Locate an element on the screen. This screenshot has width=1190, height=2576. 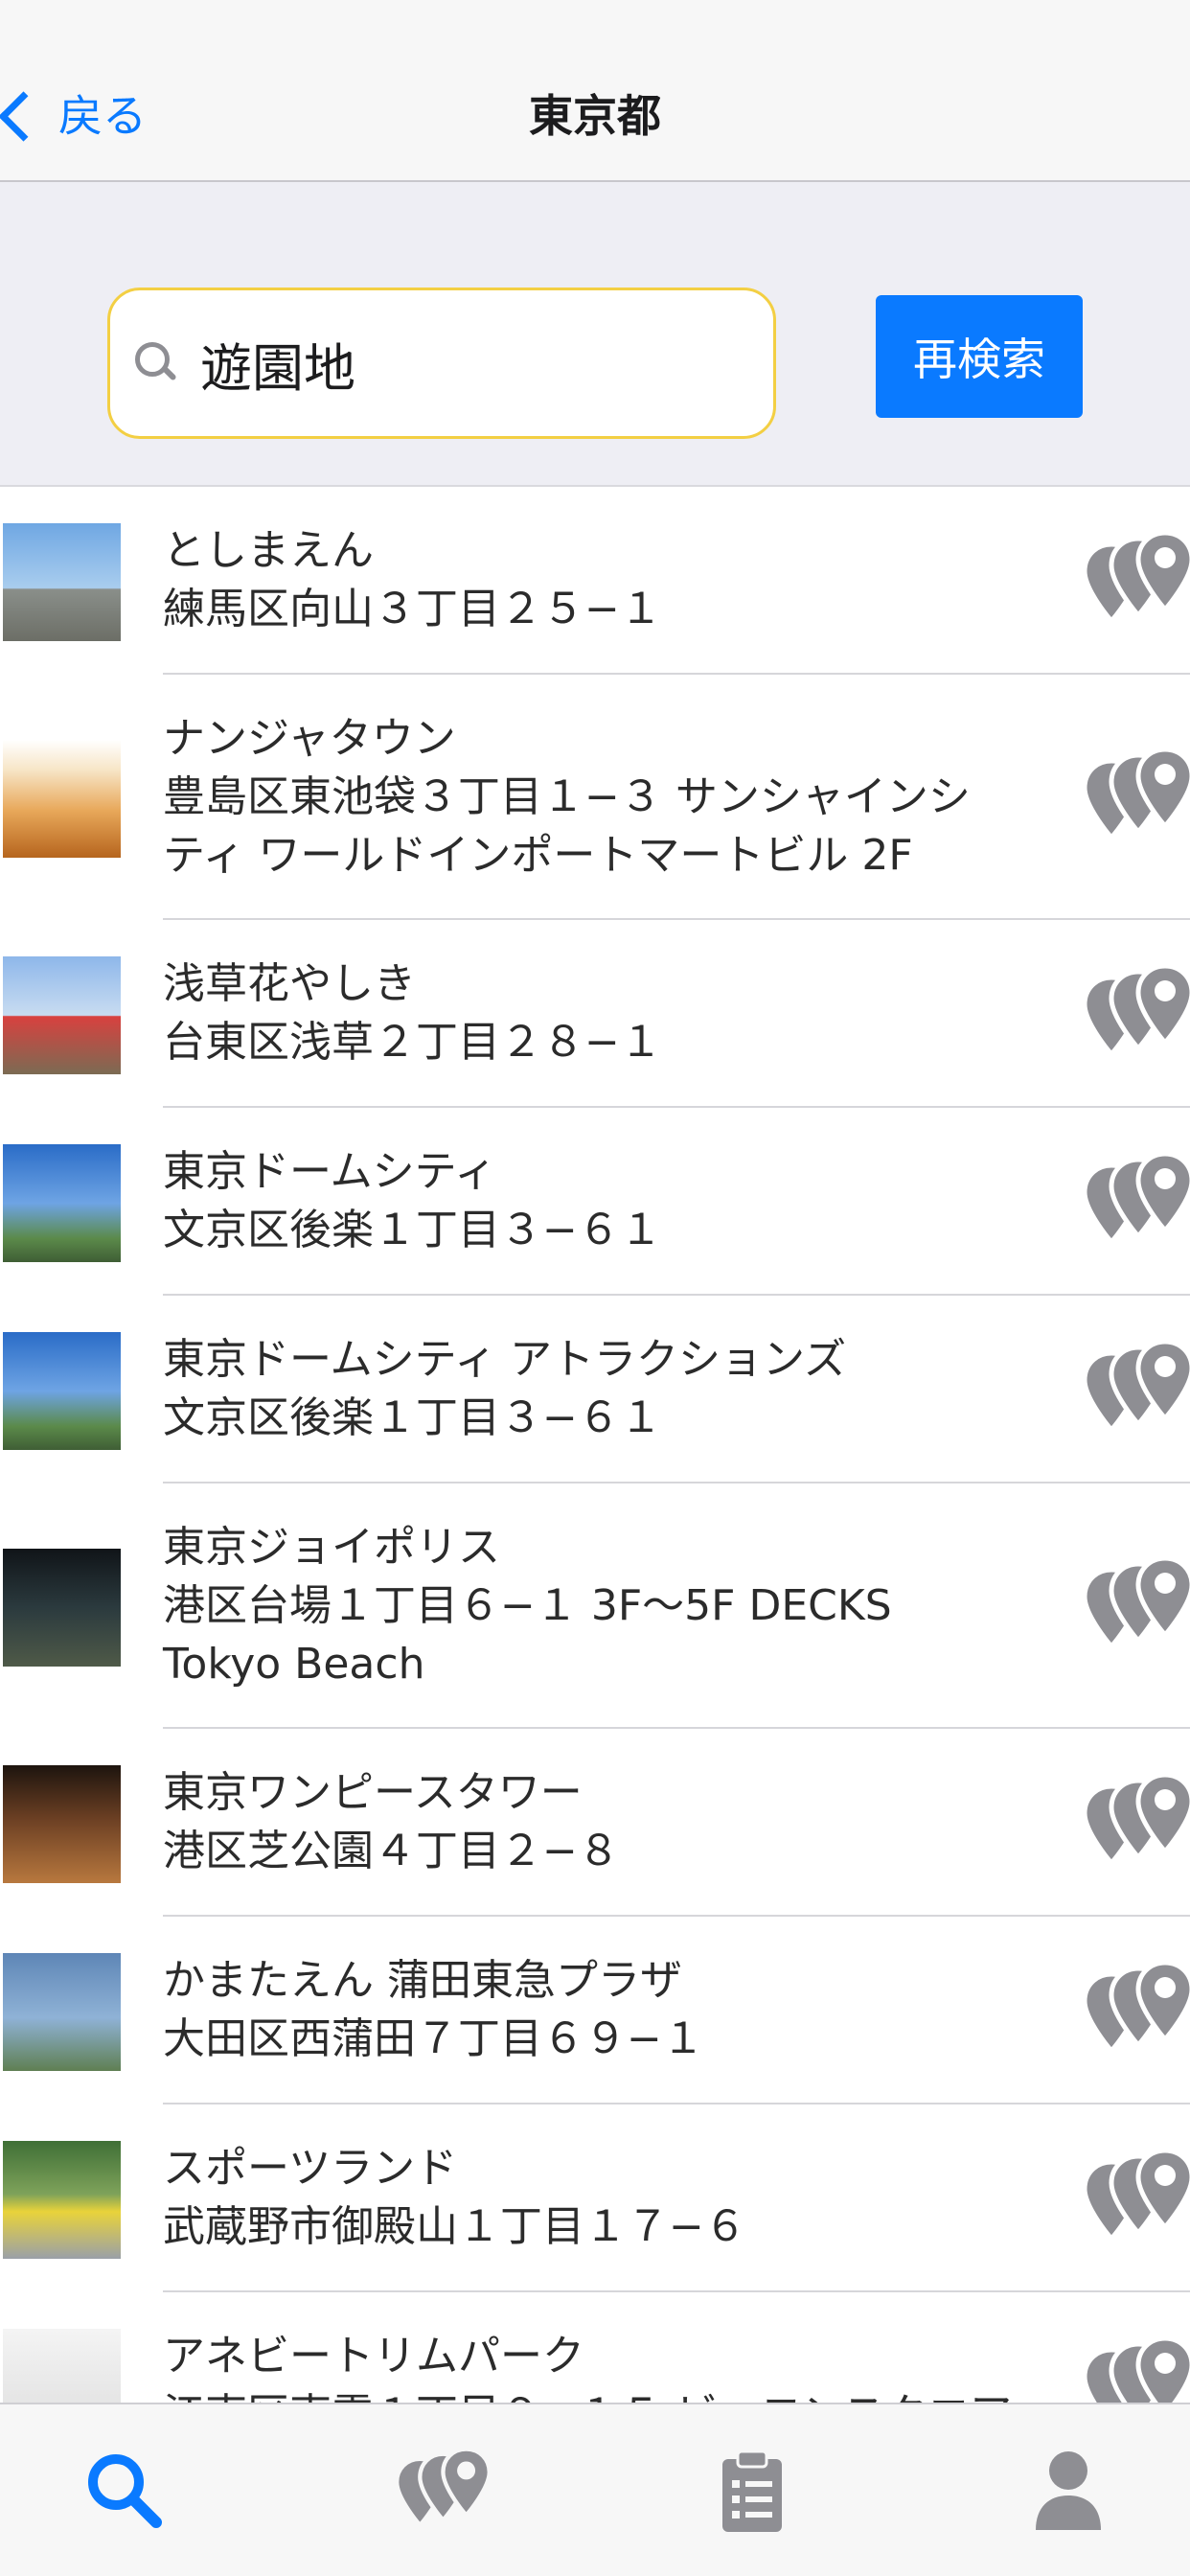
list-item: 東京ドームシティ 文京区後楽１丁目３−６１ is located at coordinates (595, 1202).